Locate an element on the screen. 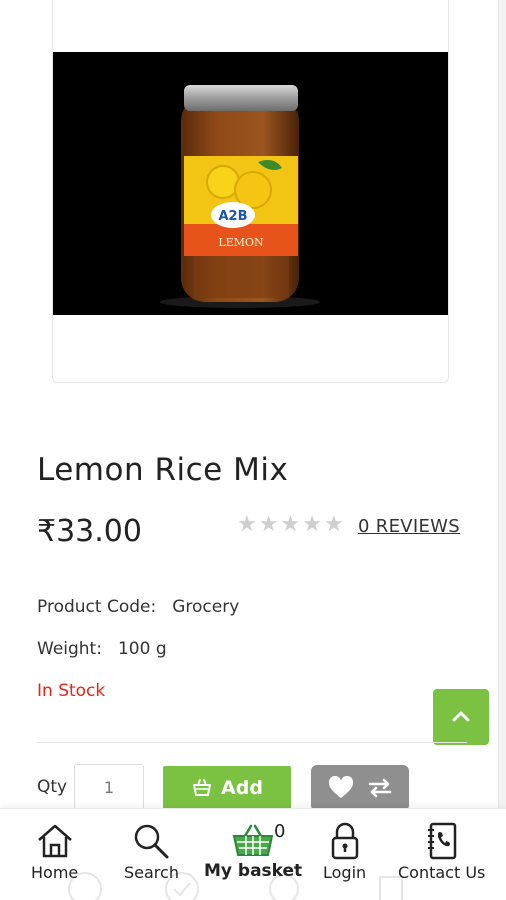  heart-icon is located at coordinates (341, 788).